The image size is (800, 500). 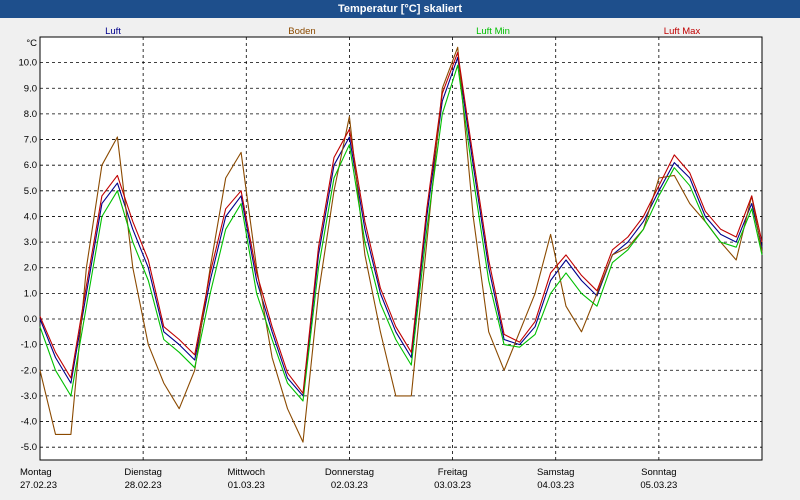 I want to click on legend-entry: Luft, so click(x=113, y=31).